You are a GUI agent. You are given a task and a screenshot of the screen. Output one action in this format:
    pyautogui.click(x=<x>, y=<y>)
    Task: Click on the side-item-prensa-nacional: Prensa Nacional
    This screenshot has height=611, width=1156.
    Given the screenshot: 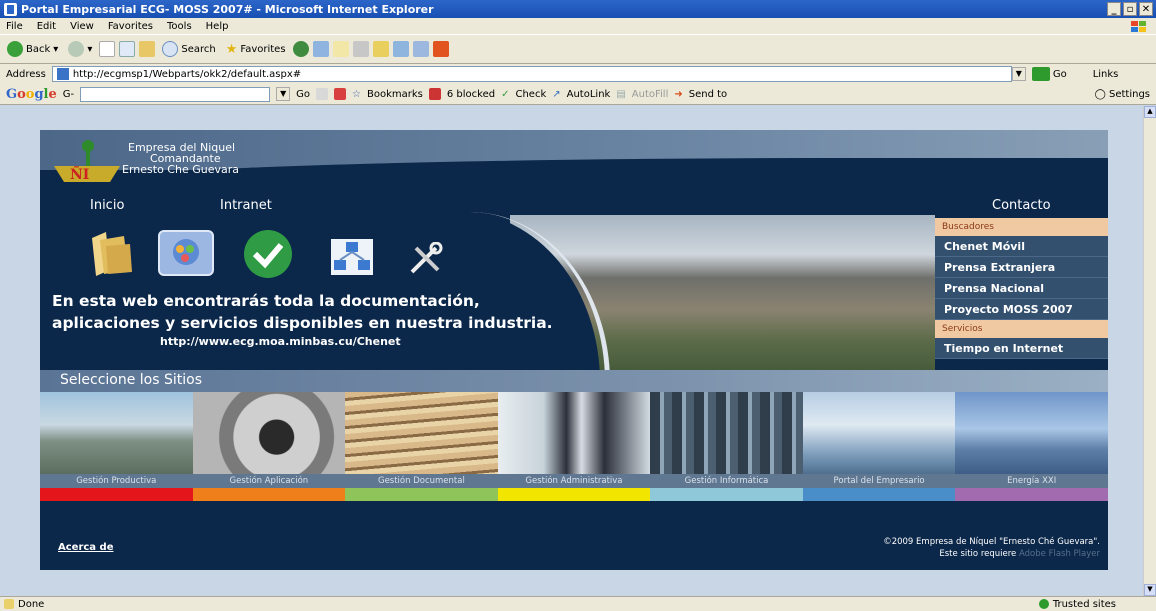 What is the action you would take?
    pyautogui.click(x=1021, y=288)
    